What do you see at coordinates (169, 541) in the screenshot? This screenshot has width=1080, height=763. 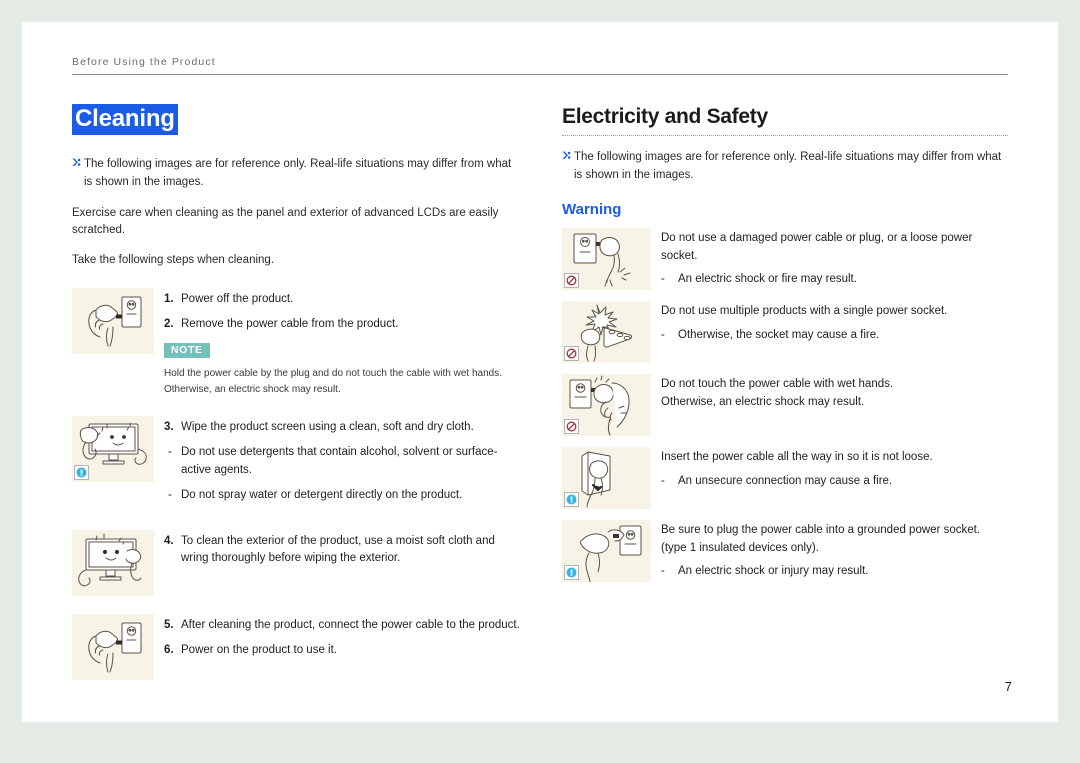 I see `step-marker: 4.` at bounding box center [169, 541].